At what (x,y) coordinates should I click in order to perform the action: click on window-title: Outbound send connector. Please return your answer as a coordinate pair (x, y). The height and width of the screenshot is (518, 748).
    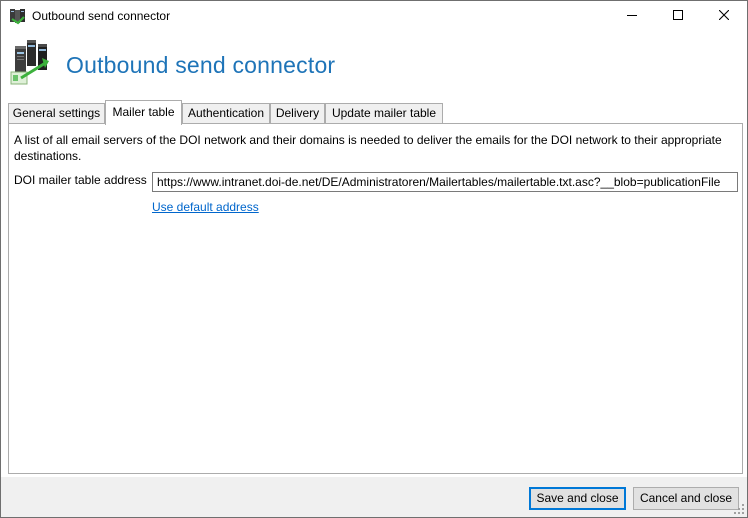
    Looking at the image, I should click on (101, 16).